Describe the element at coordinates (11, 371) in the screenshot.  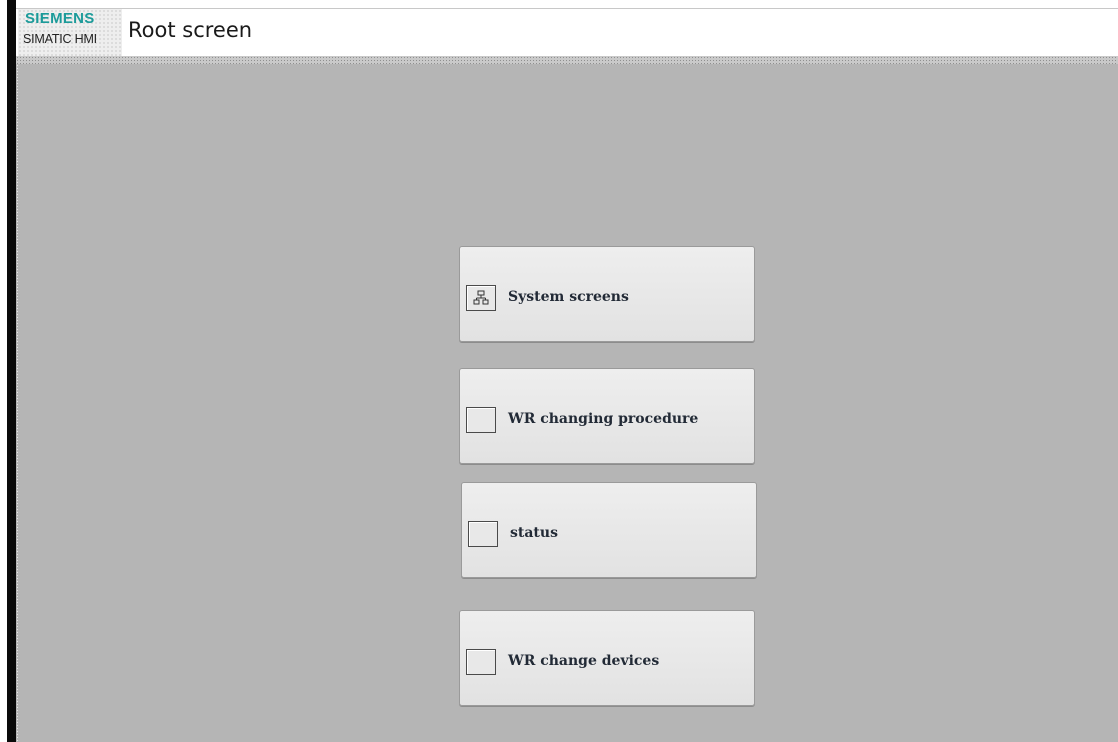
I see `left-border` at that location.